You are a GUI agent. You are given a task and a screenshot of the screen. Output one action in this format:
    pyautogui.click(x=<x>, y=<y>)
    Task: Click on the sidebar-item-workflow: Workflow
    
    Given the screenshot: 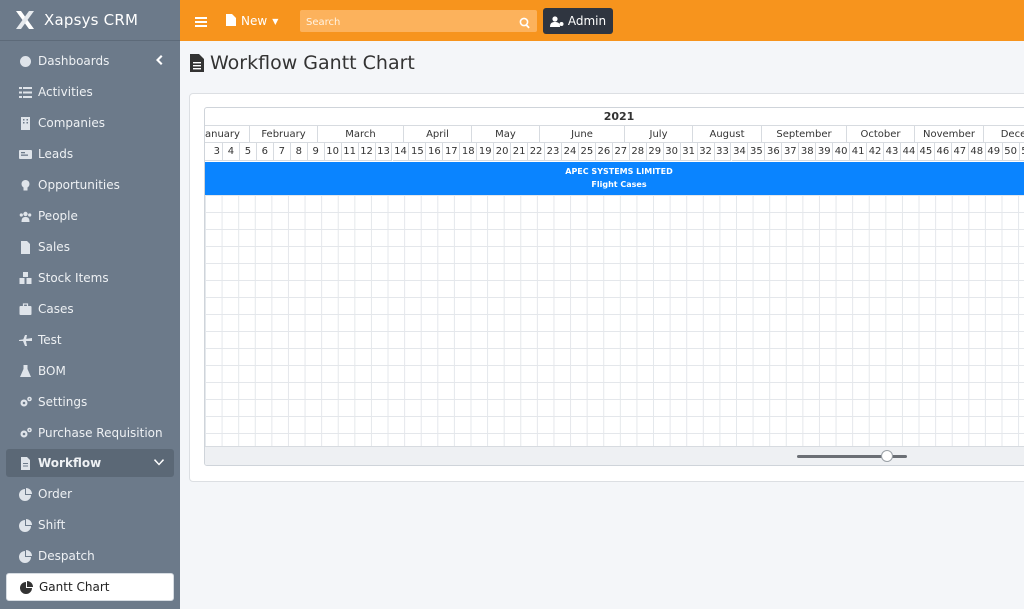 What is the action you would take?
    pyautogui.click(x=90, y=463)
    